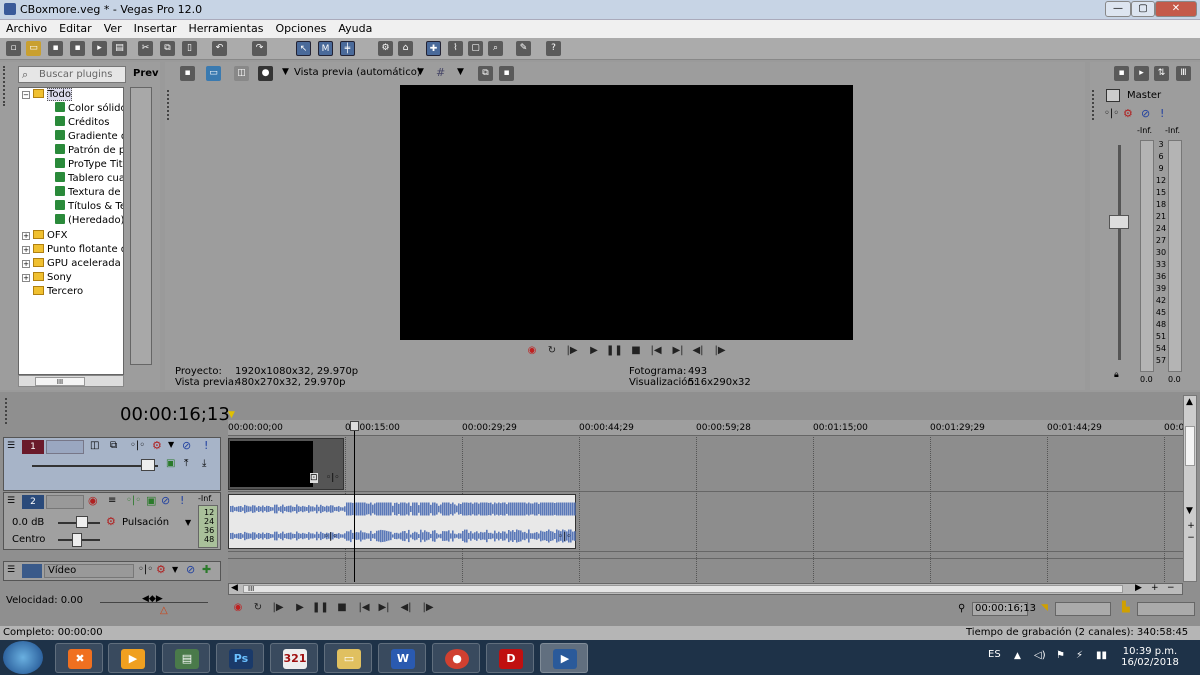 The width and height of the screenshot is (1200, 675). I want to click on mixer-insert-icon: ▸, so click(1141, 73).